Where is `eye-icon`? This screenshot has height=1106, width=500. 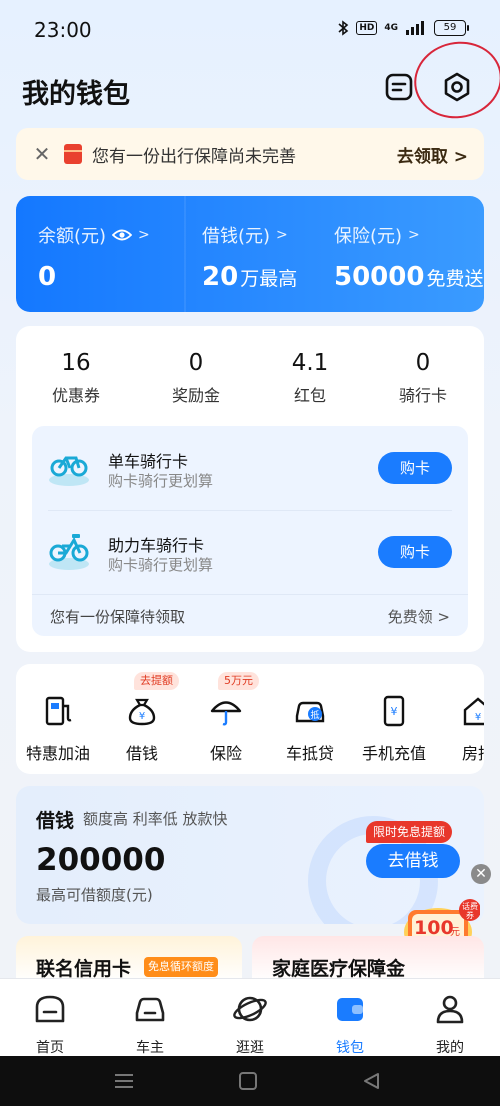
eye-icon is located at coordinates (122, 235).